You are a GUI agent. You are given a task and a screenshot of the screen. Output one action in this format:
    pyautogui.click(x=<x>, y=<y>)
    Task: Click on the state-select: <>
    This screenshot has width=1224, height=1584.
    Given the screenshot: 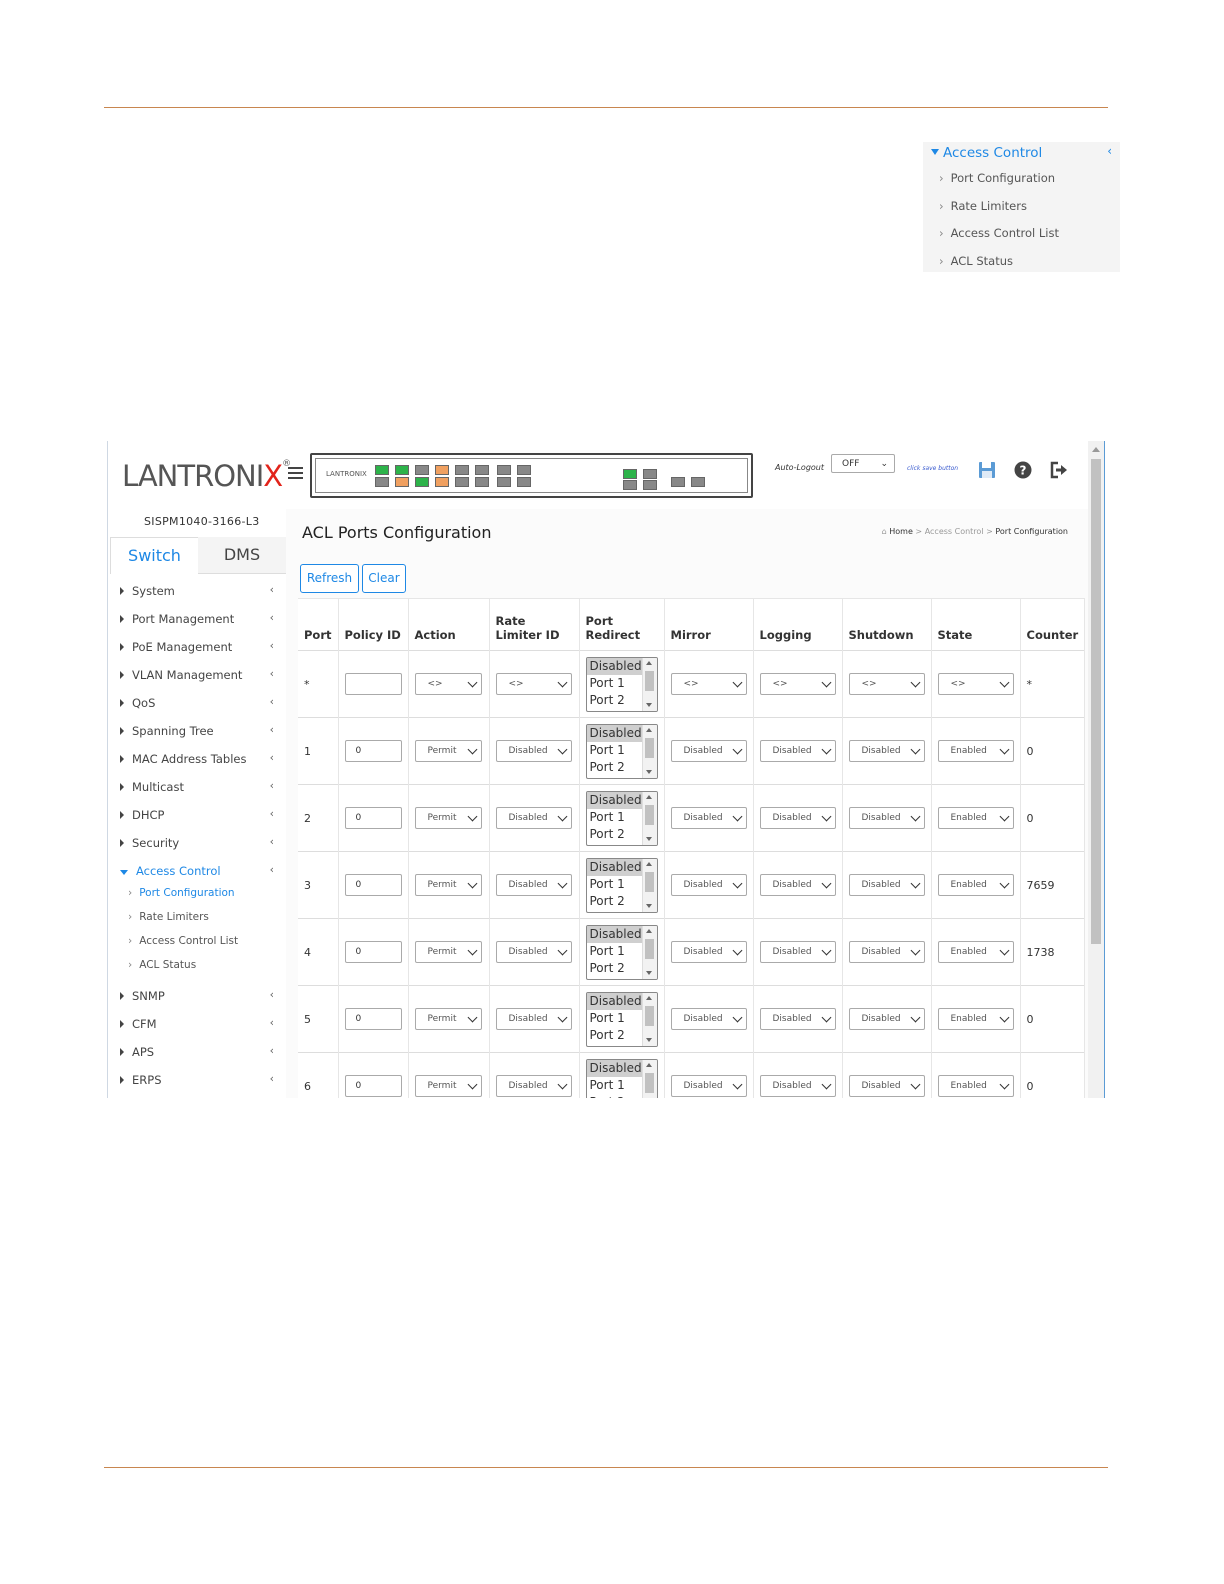 What is the action you would take?
    pyautogui.click(x=975, y=684)
    